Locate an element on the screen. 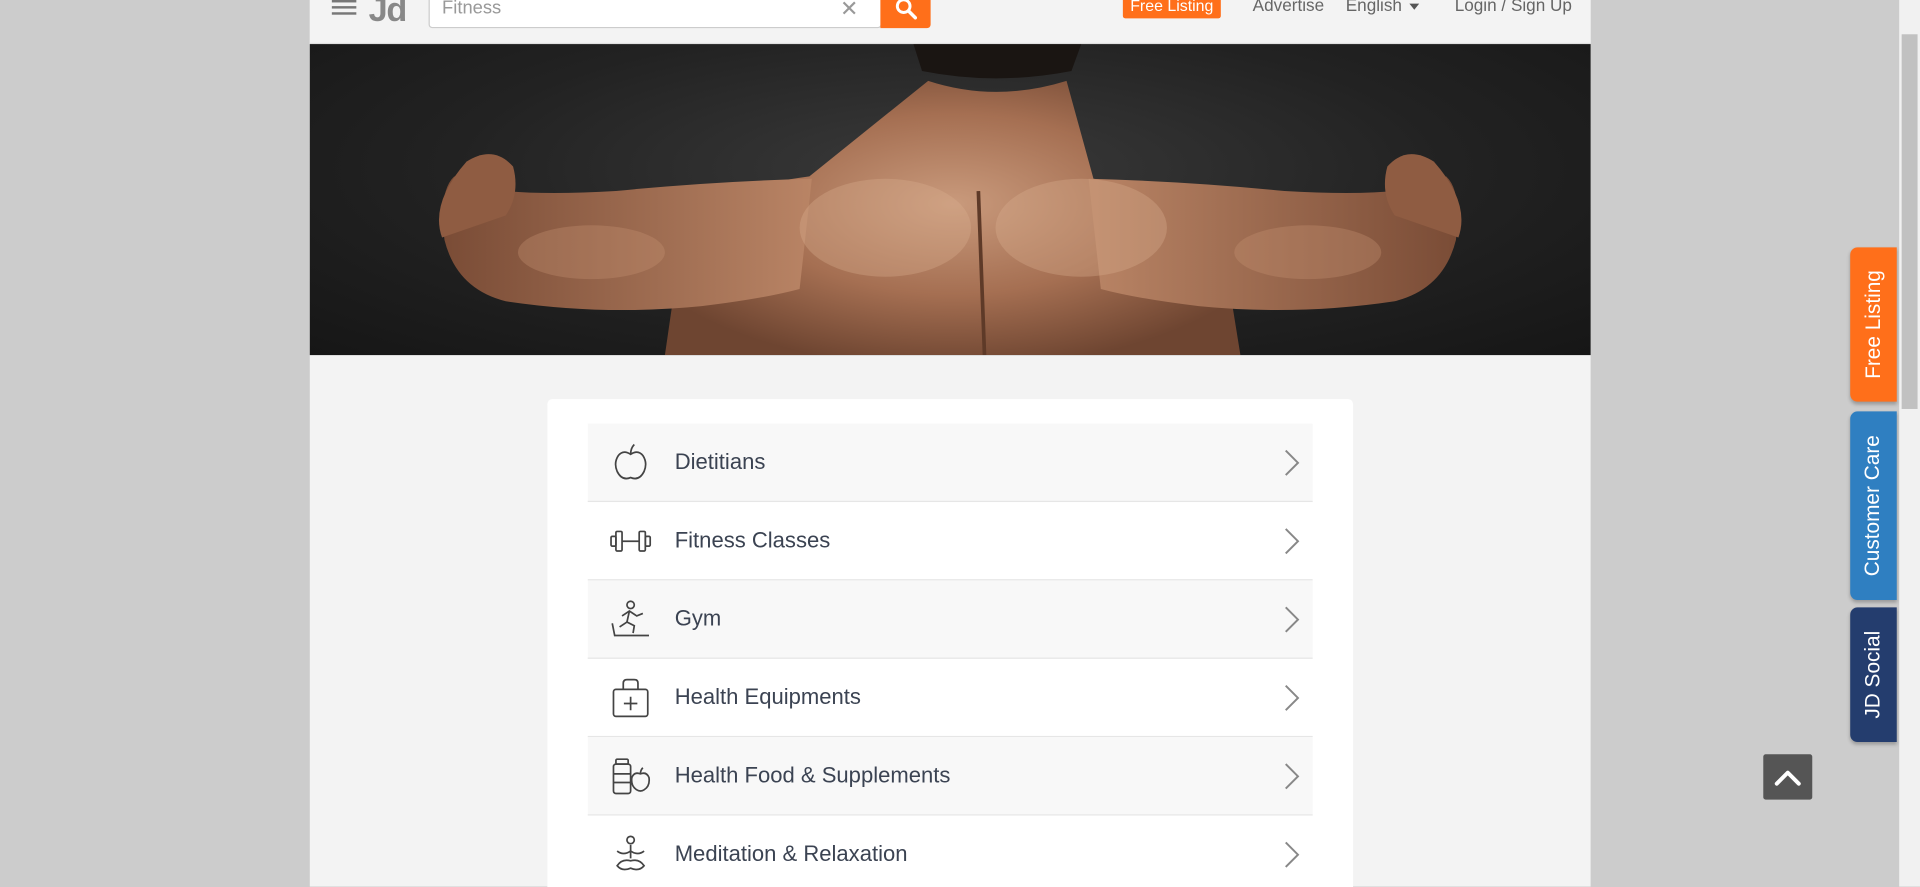 The width and height of the screenshot is (1920, 887). category-label: Health Food & Supplements is located at coordinates (812, 775).